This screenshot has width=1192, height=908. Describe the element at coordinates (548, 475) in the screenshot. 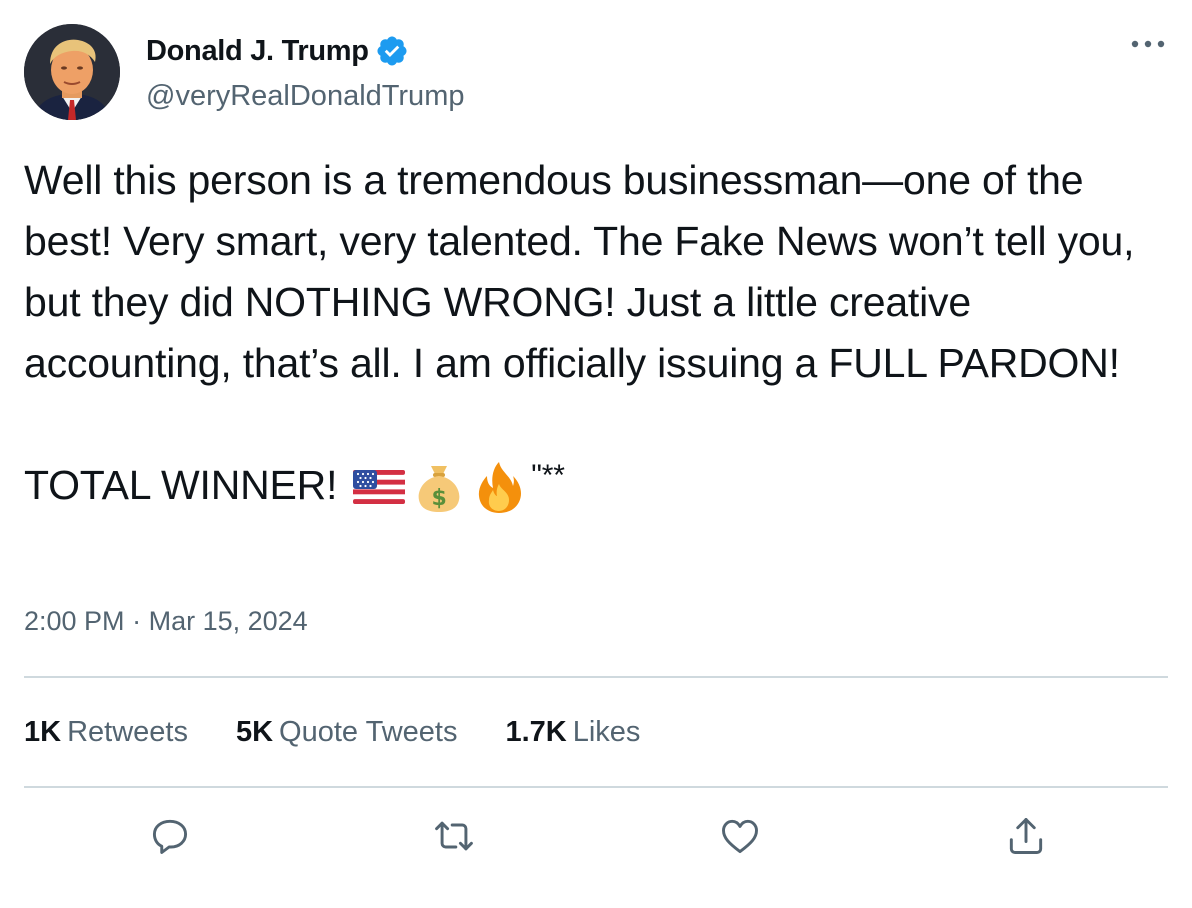

I see `tweet-closing-suffix: "**` at that location.